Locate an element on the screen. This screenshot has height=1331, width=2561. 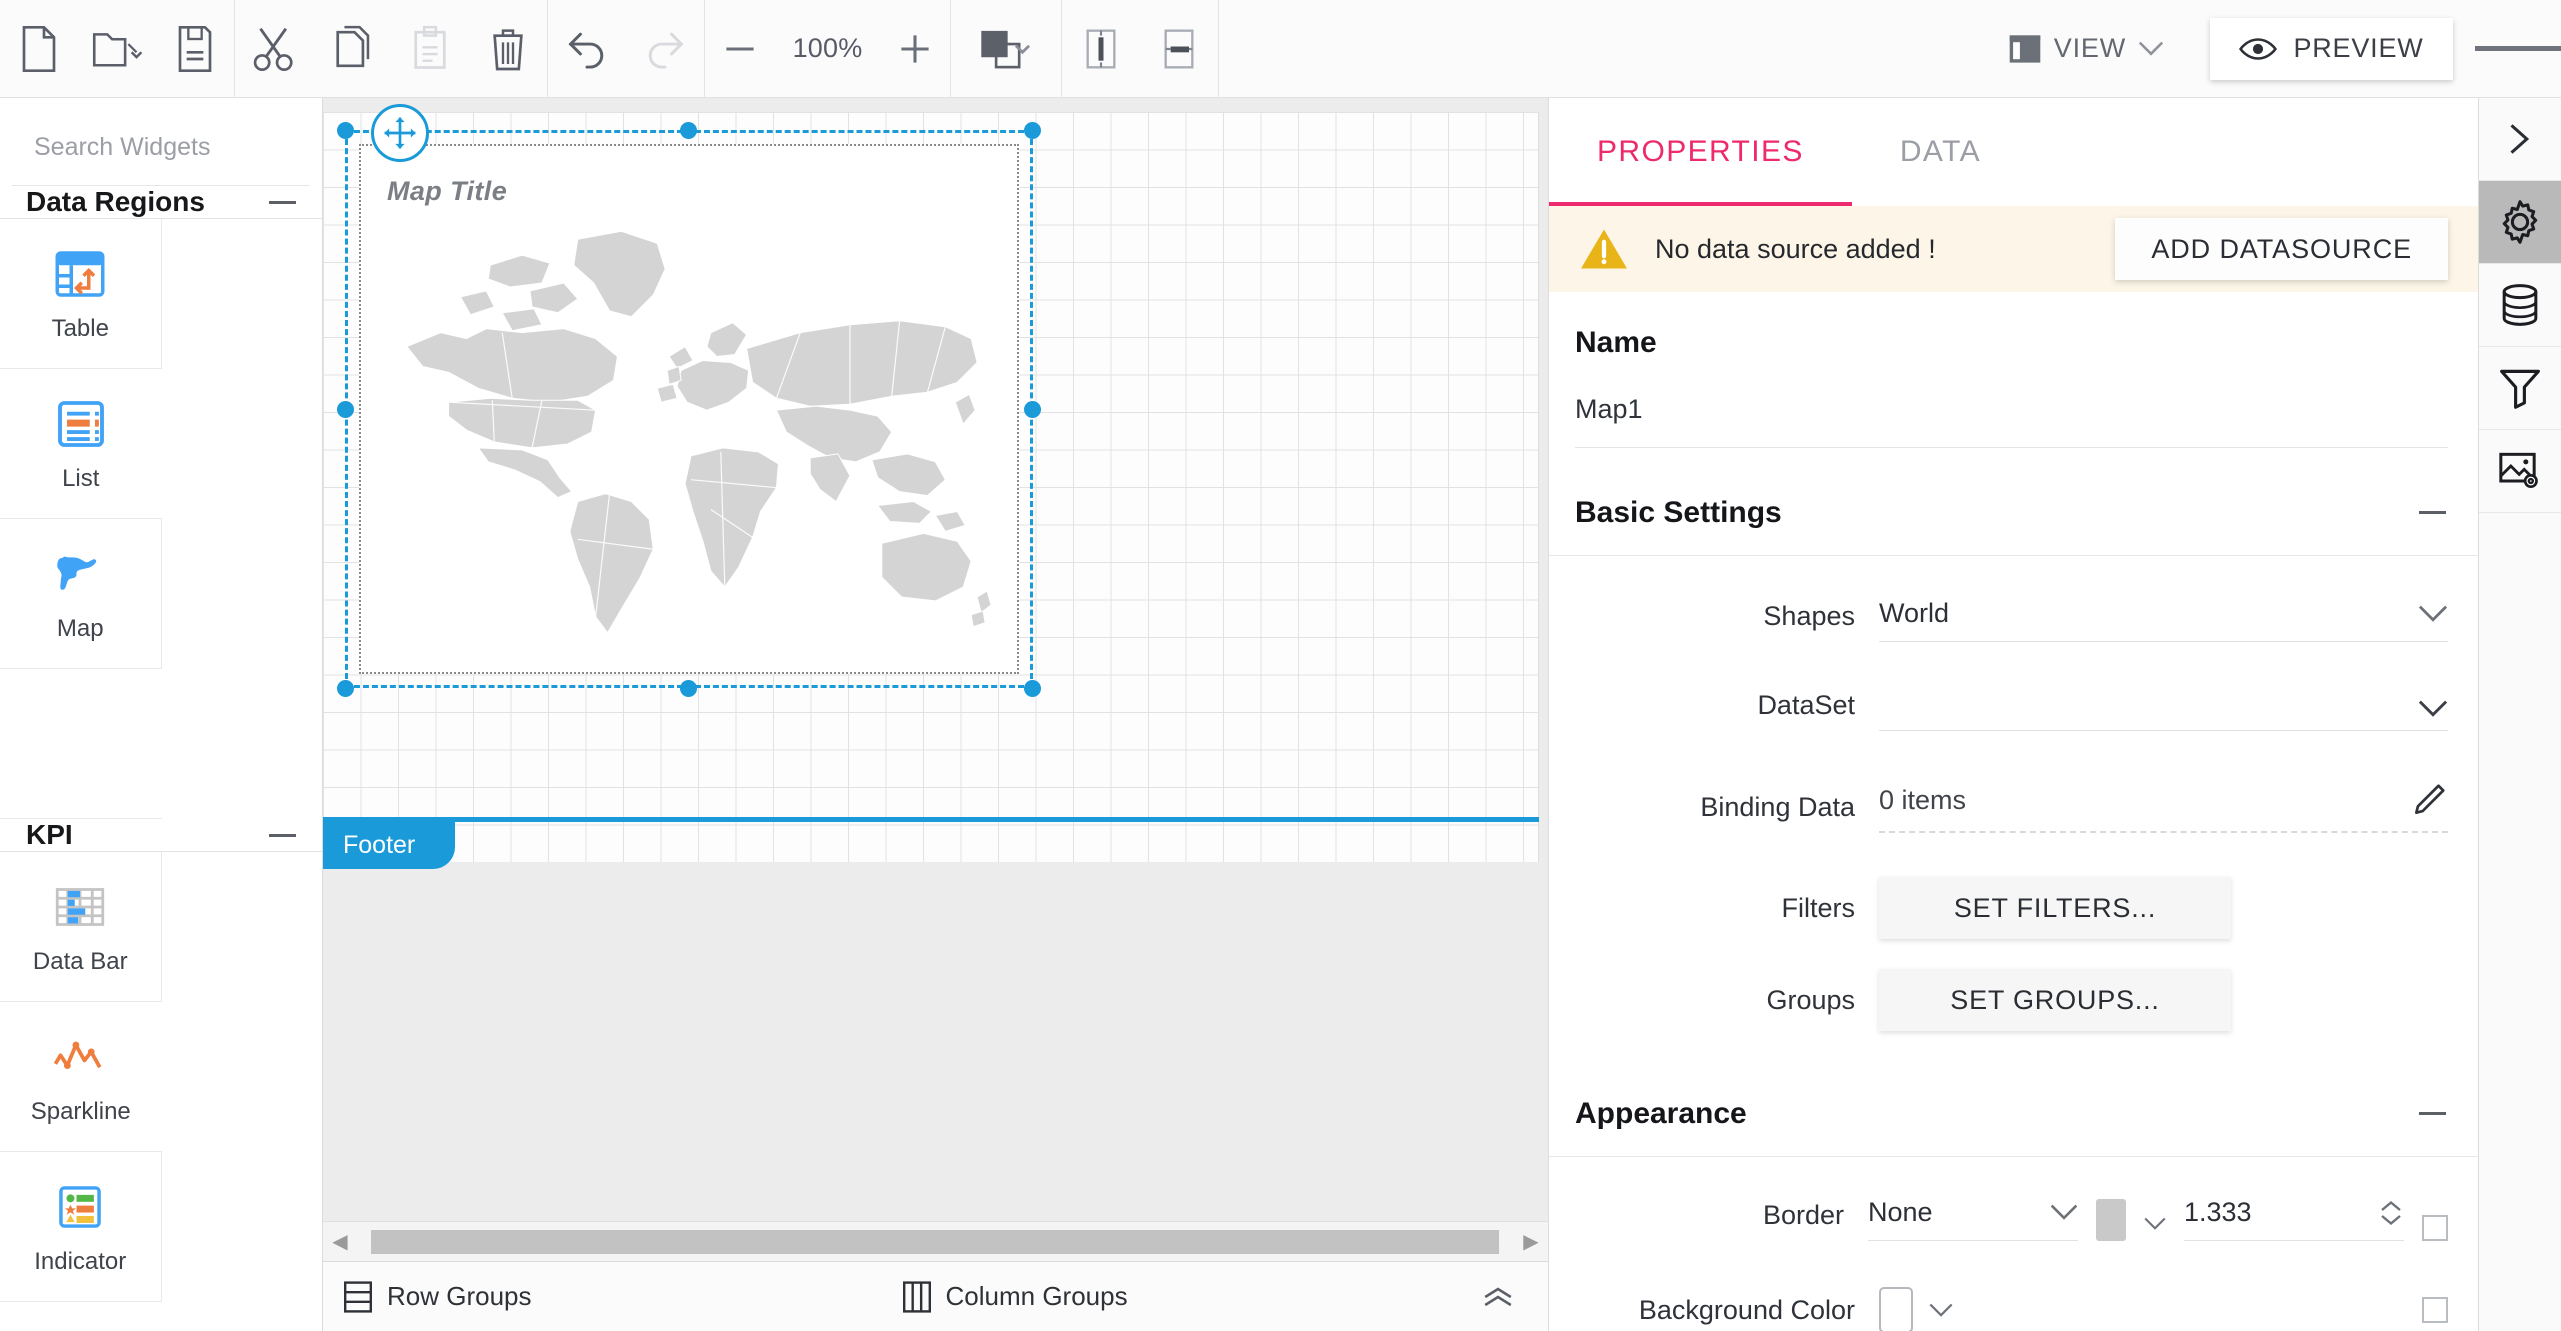
preview-button: PREVIEW is located at coordinates (2331, 48).